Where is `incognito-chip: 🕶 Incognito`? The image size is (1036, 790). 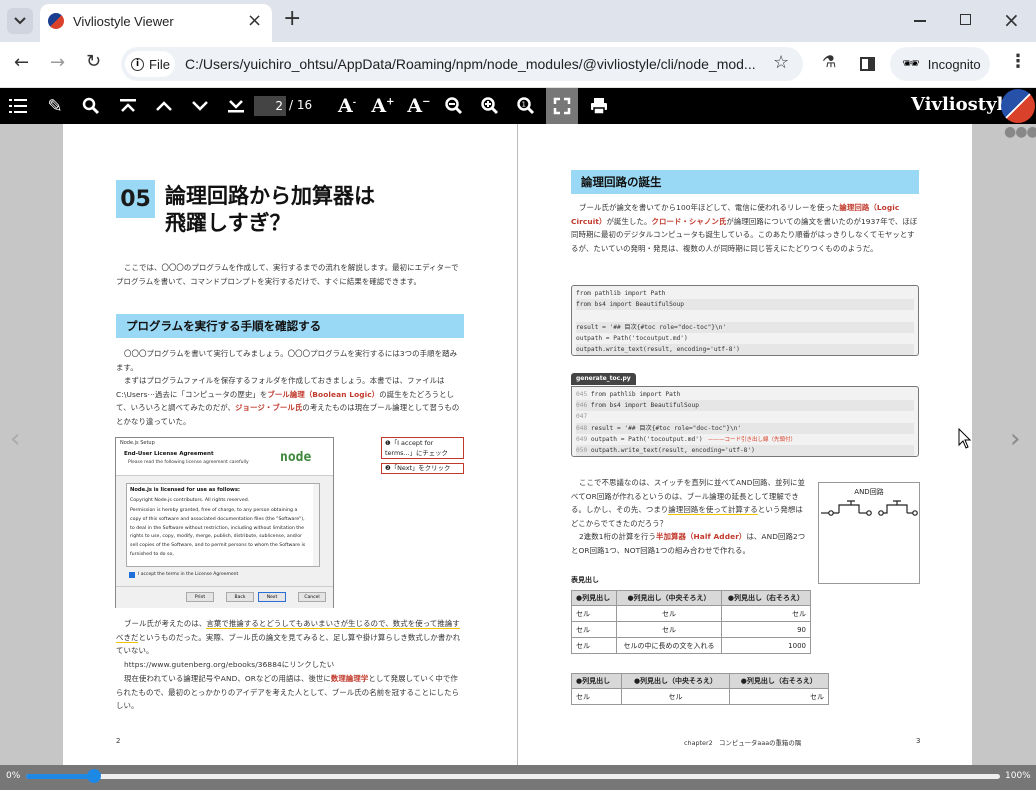 incognito-chip: 🕶 Incognito is located at coordinates (940, 64).